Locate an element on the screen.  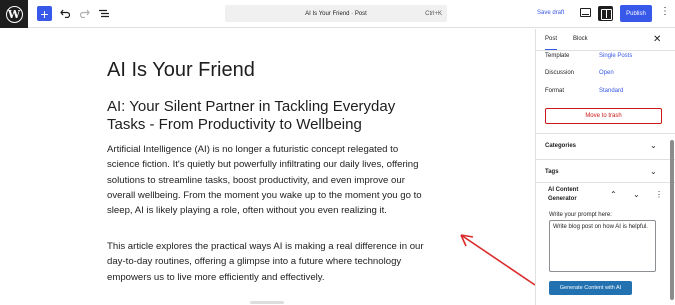
document-overview-button is located at coordinates (104, 13).